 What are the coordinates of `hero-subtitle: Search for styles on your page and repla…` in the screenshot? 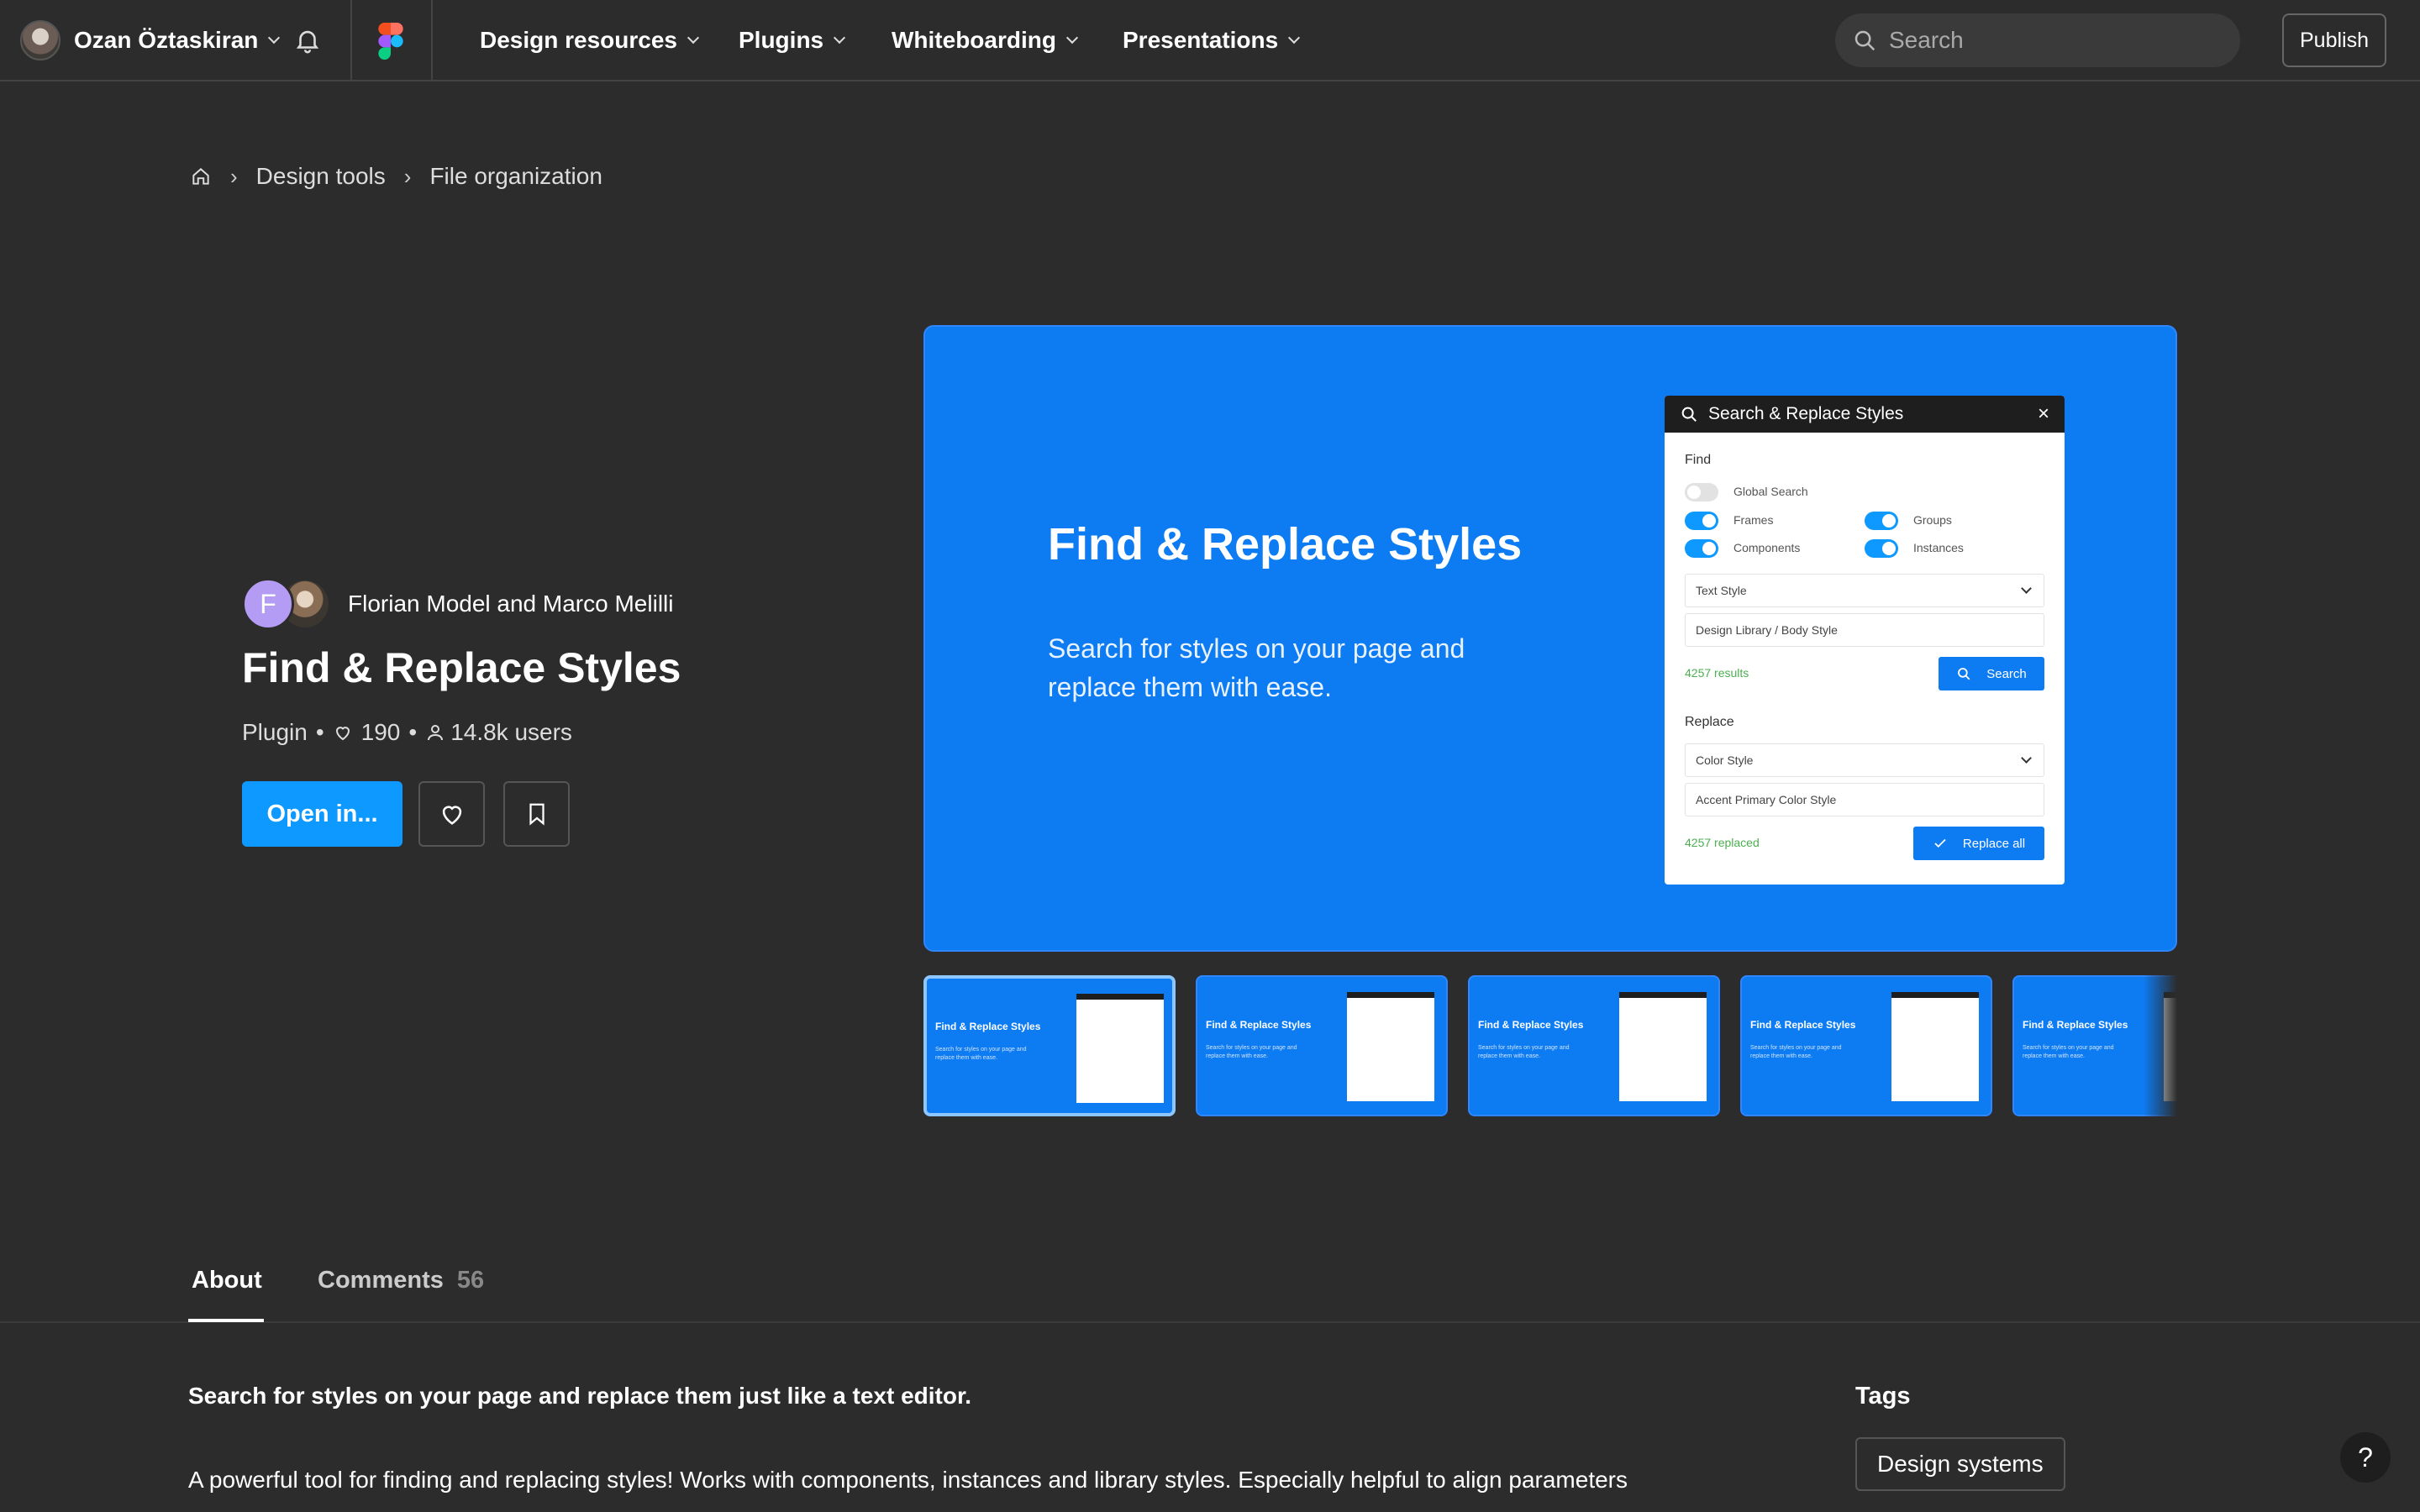 It's located at (1256, 667).